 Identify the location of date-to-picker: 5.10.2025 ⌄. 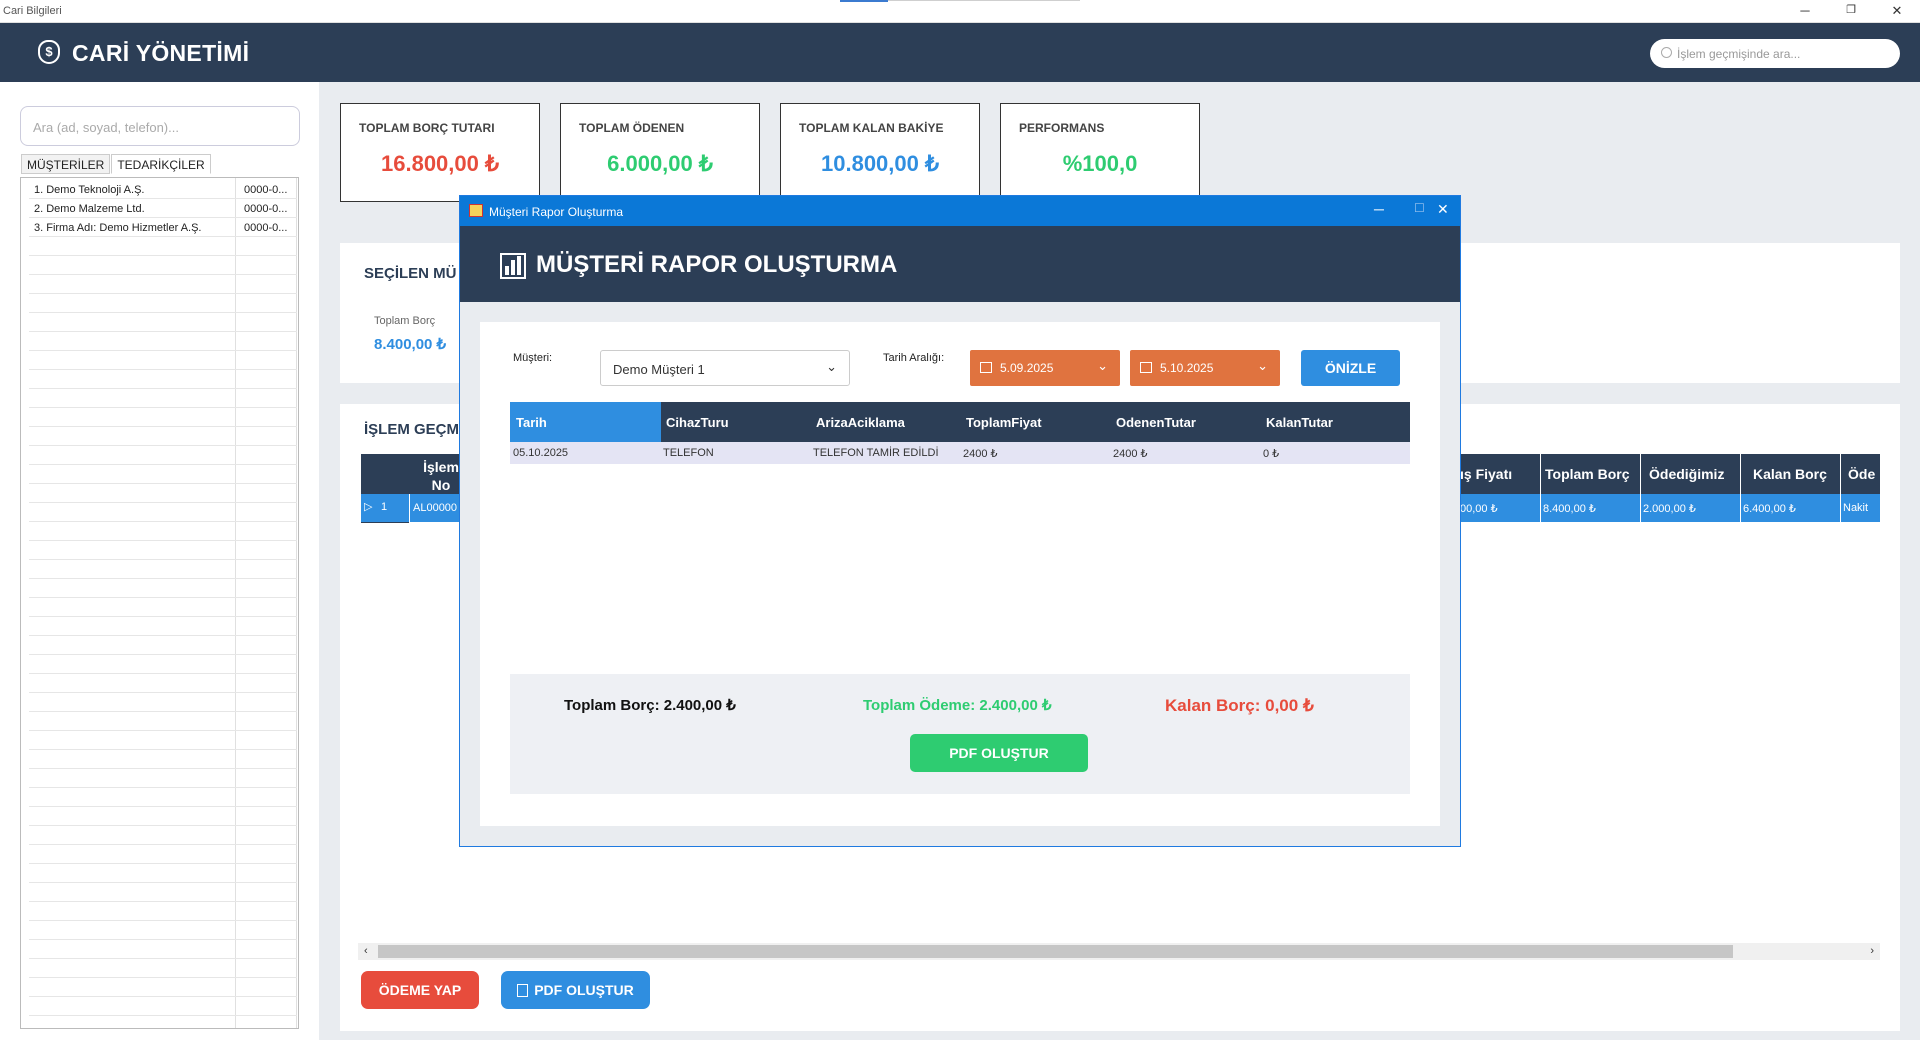
(1205, 368).